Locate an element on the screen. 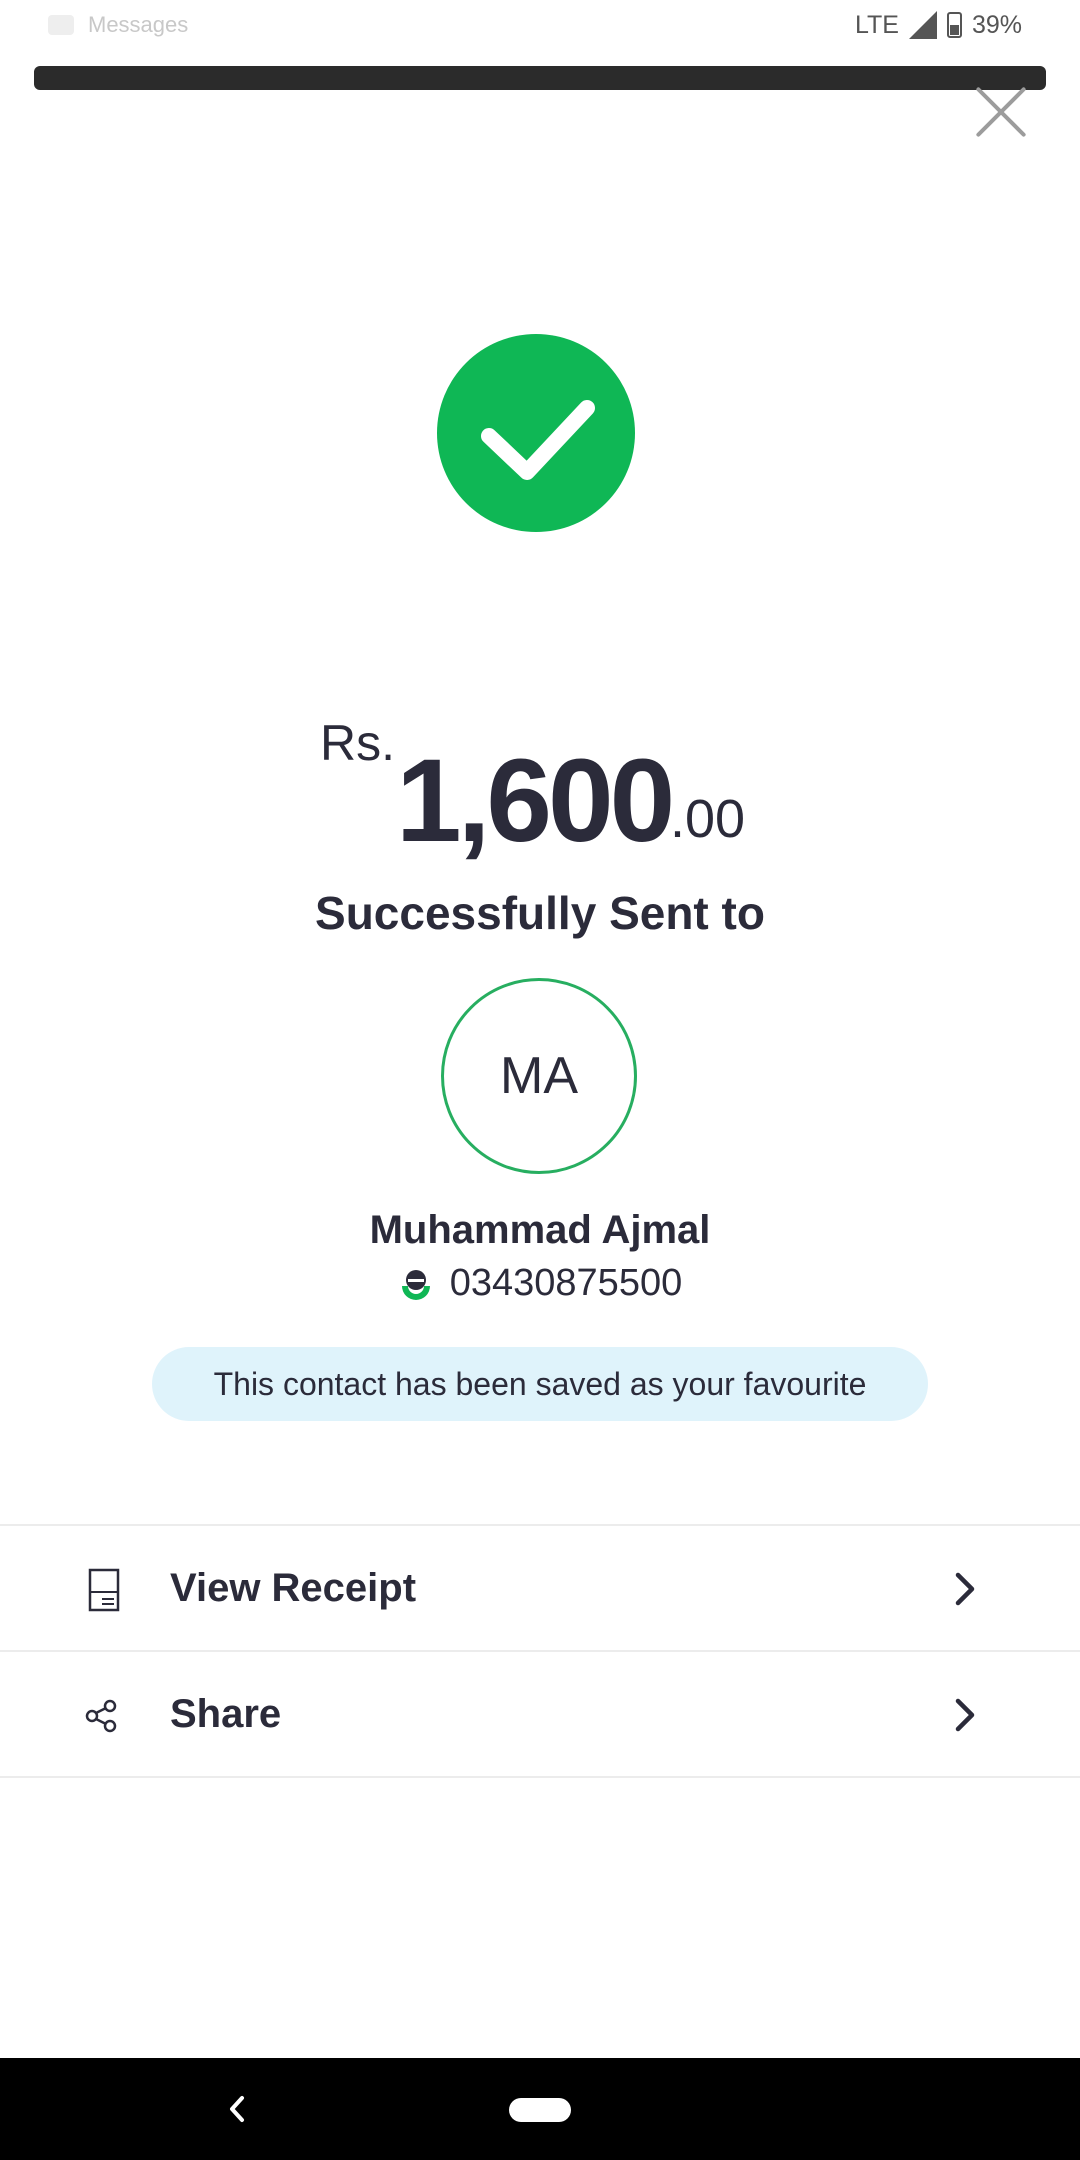  status-right: LTE 39% is located at coordinates (938, 25).